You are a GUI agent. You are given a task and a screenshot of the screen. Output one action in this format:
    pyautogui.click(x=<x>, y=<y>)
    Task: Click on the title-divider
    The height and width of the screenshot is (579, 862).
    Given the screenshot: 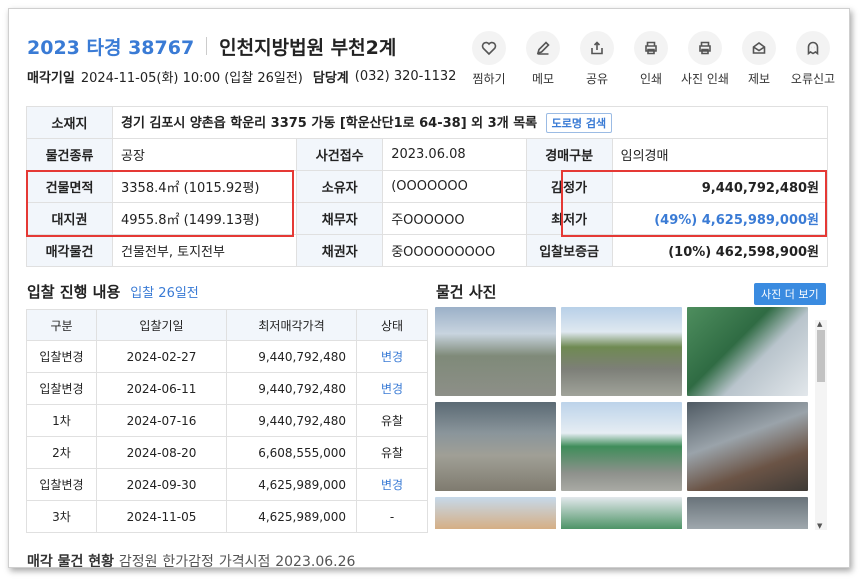 What is the action you would take?
    pyautogui.click(x=207, y=46)
    